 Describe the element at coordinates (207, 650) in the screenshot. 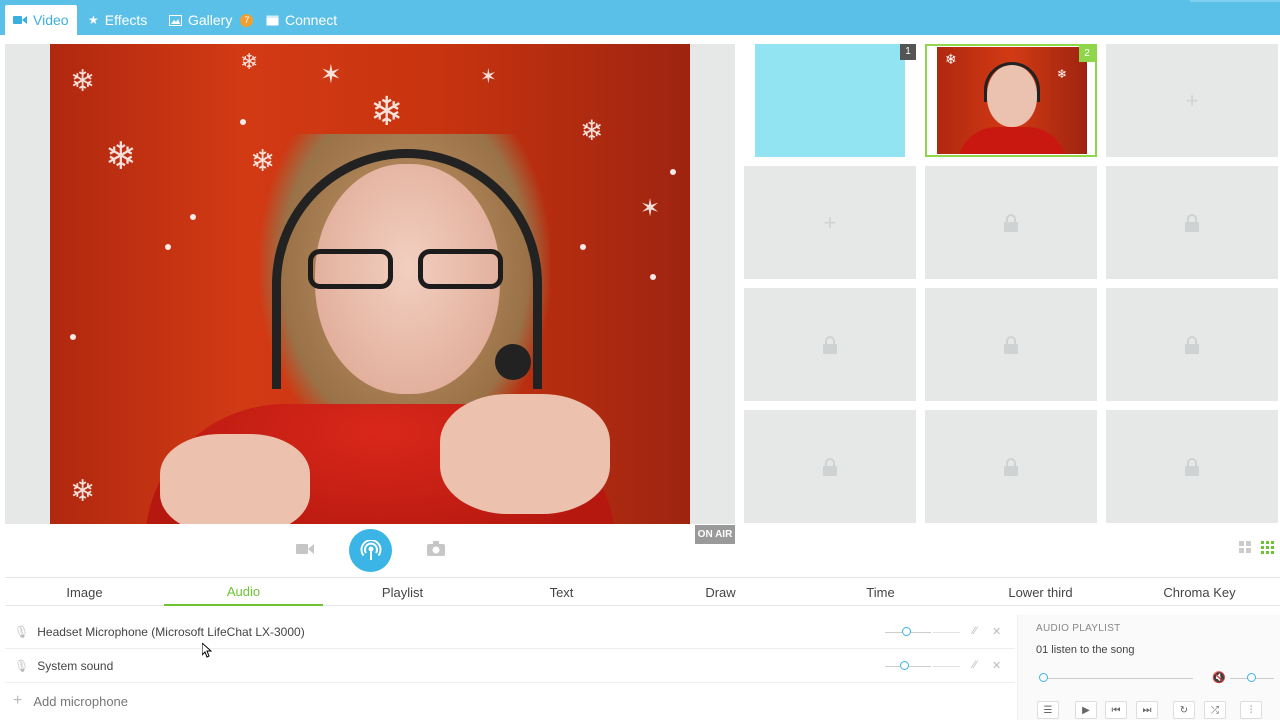

I see `mouse-cursor-icon` at that location.